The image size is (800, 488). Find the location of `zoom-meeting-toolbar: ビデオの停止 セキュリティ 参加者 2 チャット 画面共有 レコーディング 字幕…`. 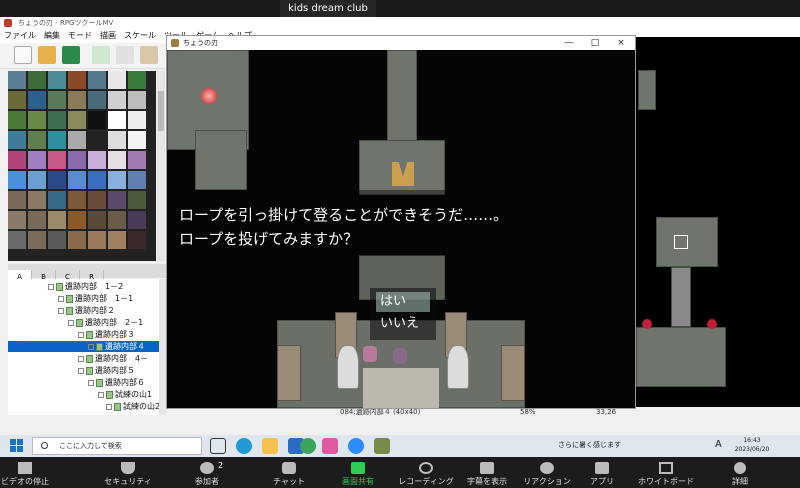

zoom-meeting-toolbar: ビデオの停止 セキュリティ 参加者 2 チャット 画面共有 レコーディング 字幕… is located at coordinates (400, 472).